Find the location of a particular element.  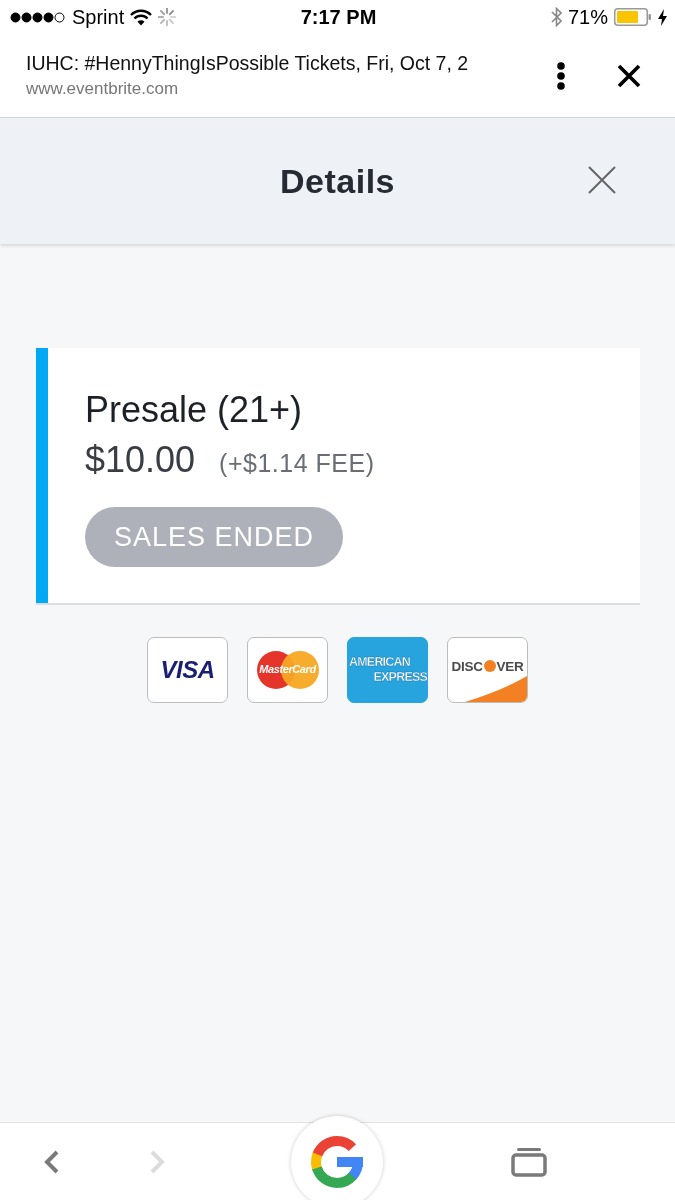

card-wordmark: MasterCard is located at coordinates (288, 669).